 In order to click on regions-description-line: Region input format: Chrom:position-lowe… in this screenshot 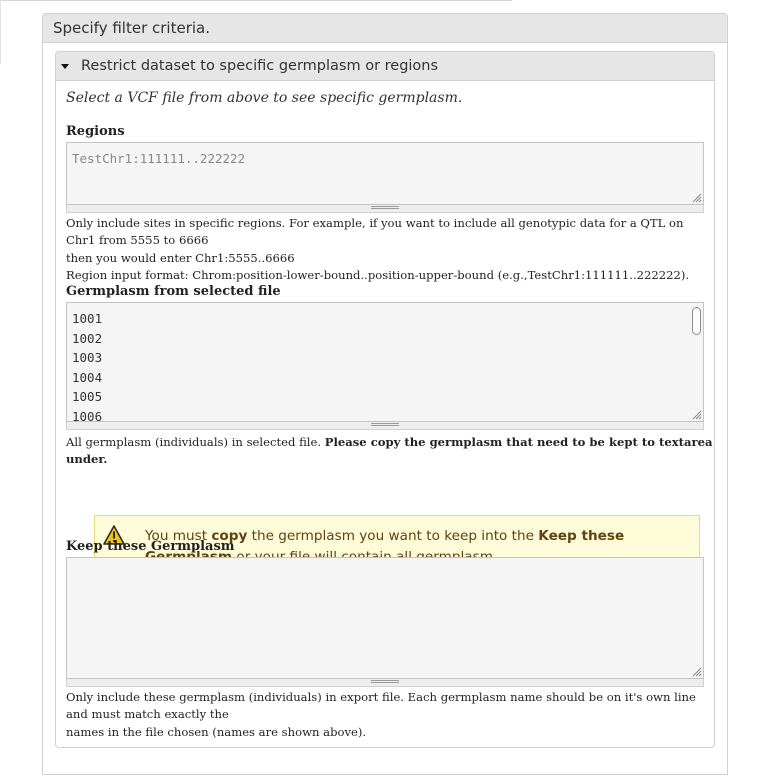, I will do `click(378, 274)`.